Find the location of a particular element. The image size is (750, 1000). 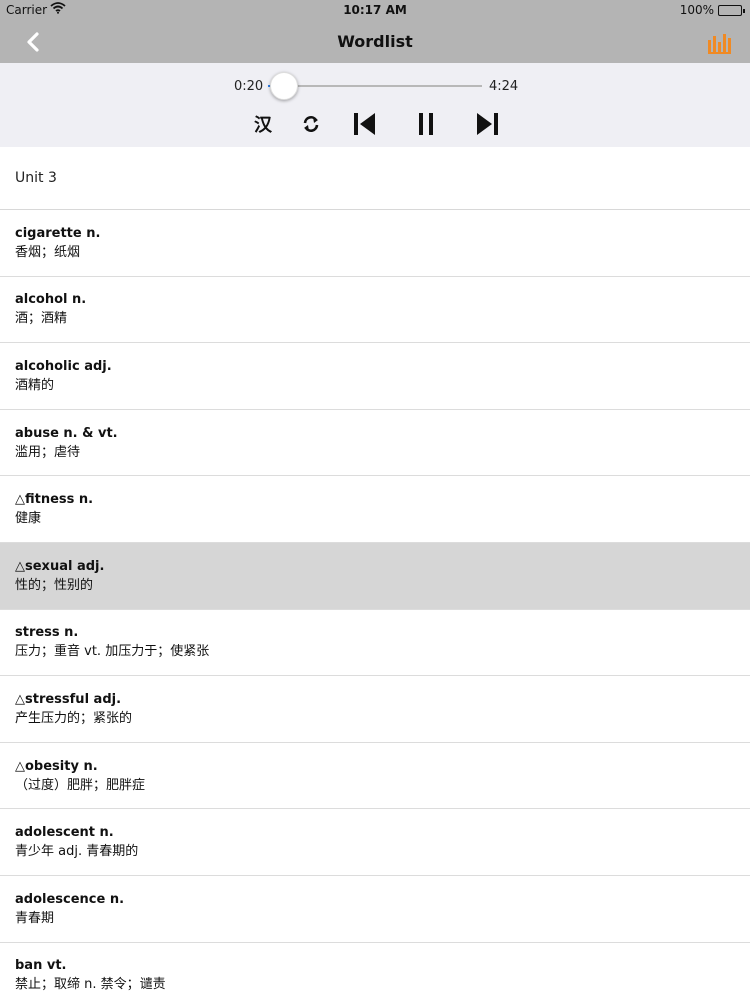

repeat-icon is located at coordinates (311, 124).